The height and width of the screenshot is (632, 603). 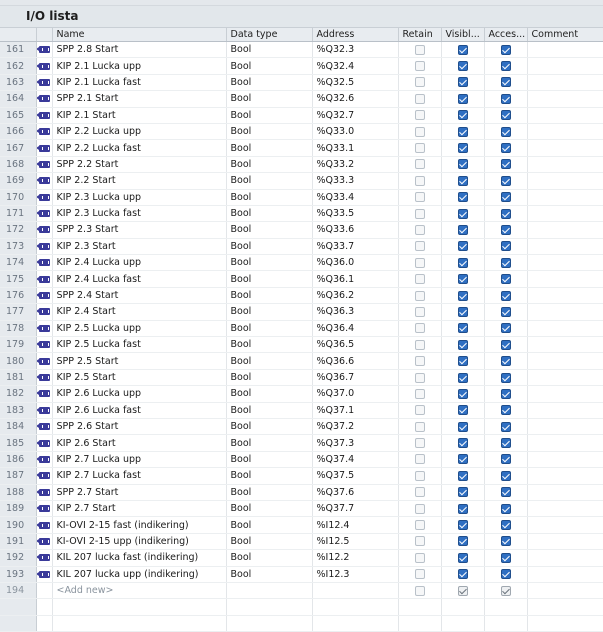 What do you see at coordinates (301, 394) in the screenshot?
I see `table-row: 182 KIP 2.6 Lucka upp Bool %Q37.0` at bounding box center [301, 394].